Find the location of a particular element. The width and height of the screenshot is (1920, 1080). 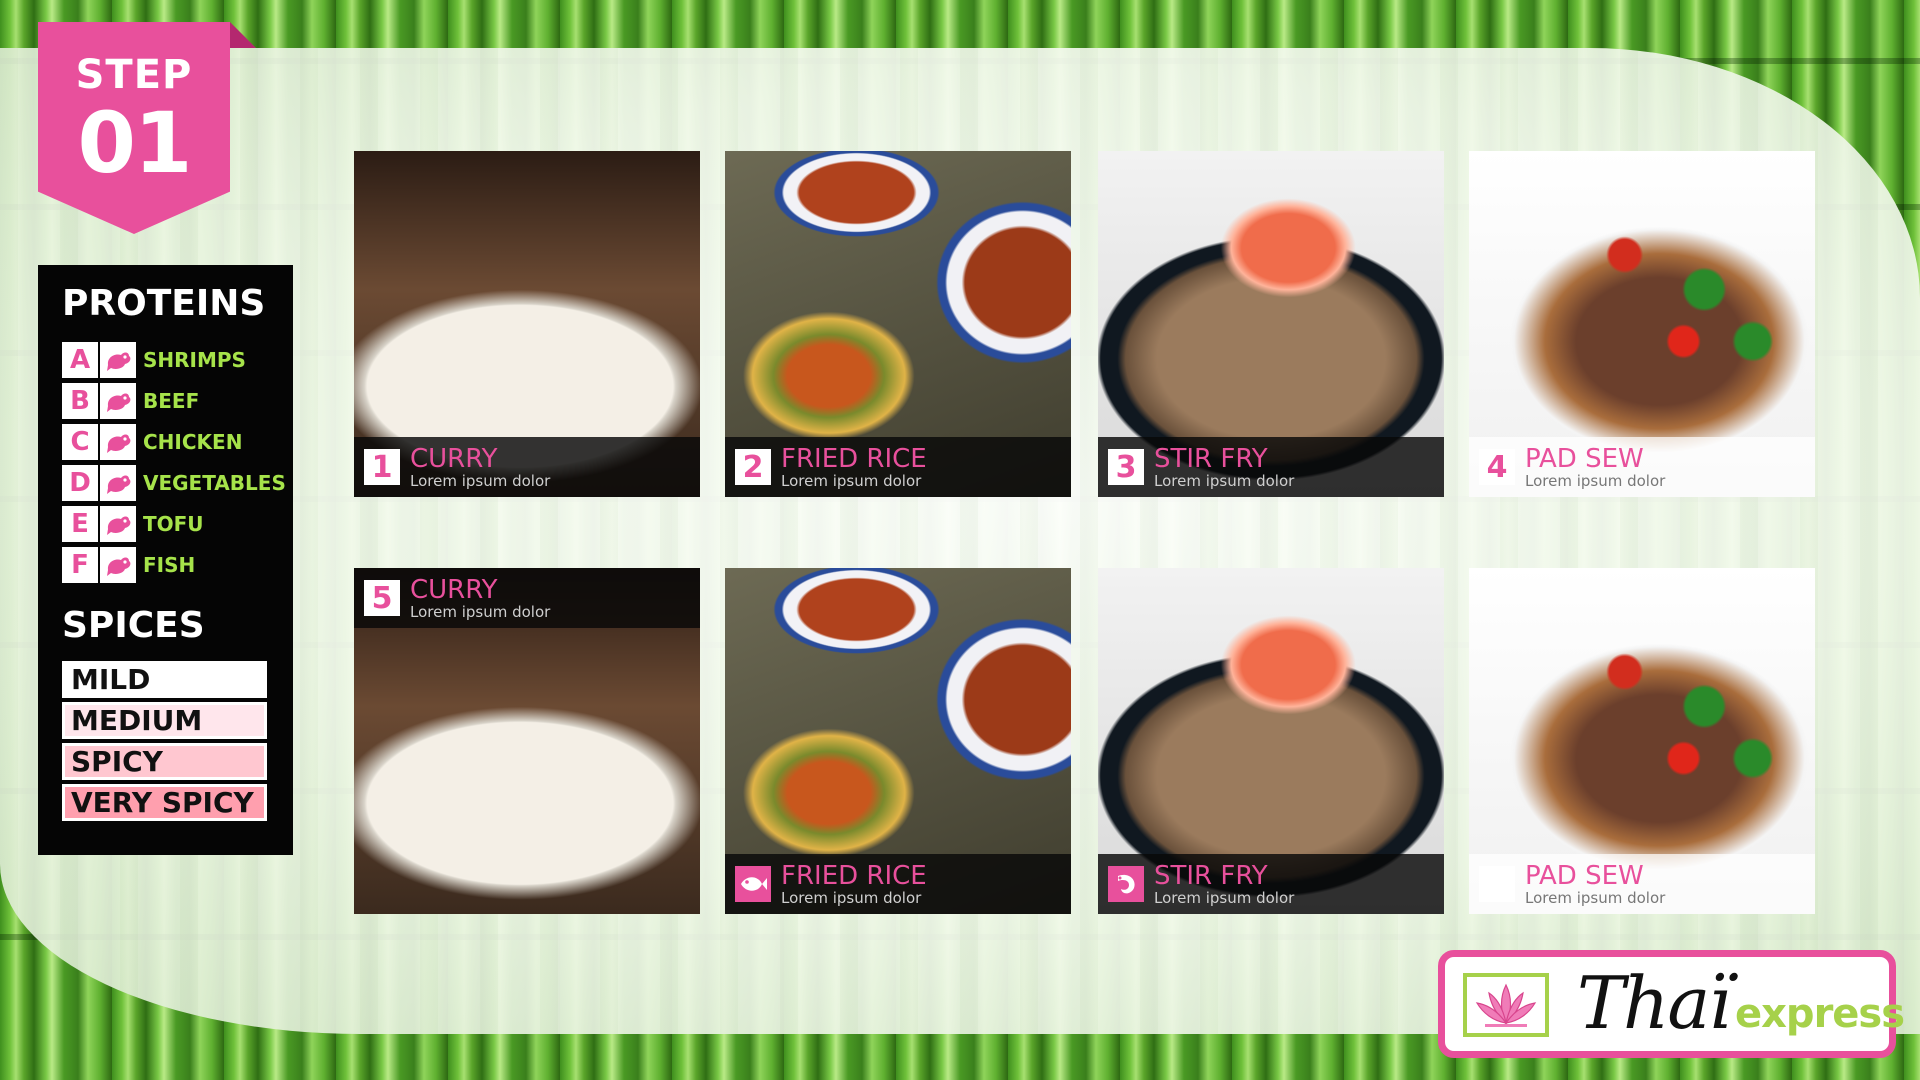

spice-level: VERY SPICY is located at coordinates (164, 802).